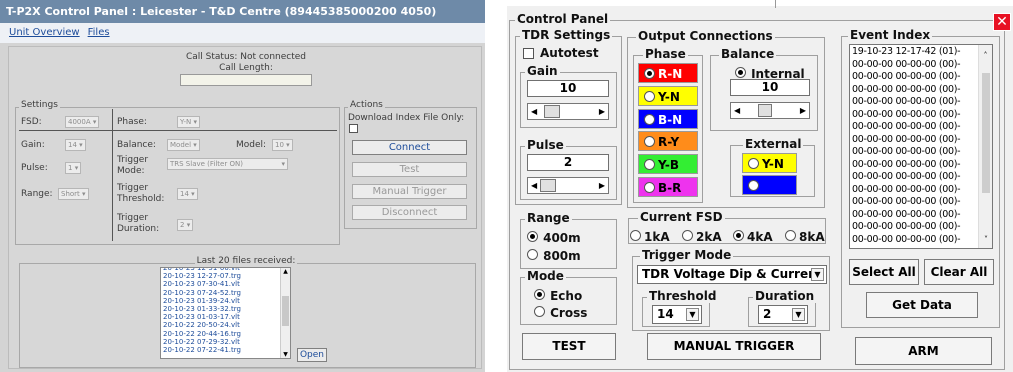  Describe the element at coordinates (409, 169) in the screenshot. I see `test-button: Test` at that location.